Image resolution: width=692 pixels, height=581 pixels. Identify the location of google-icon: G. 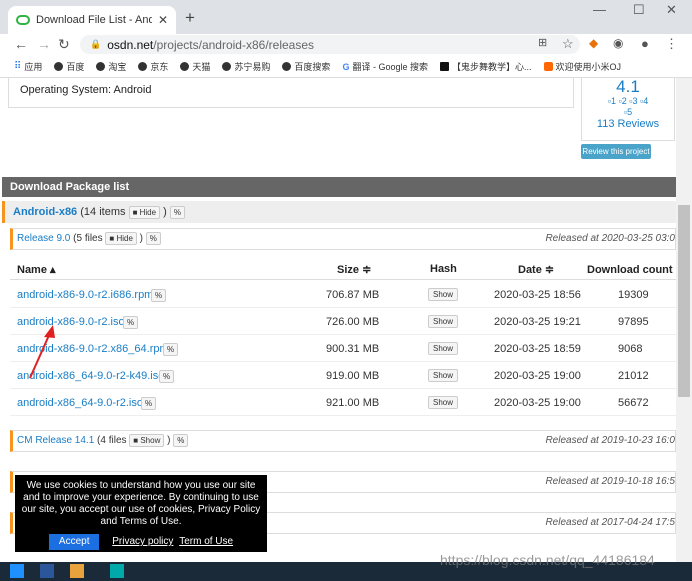
(346, 66).